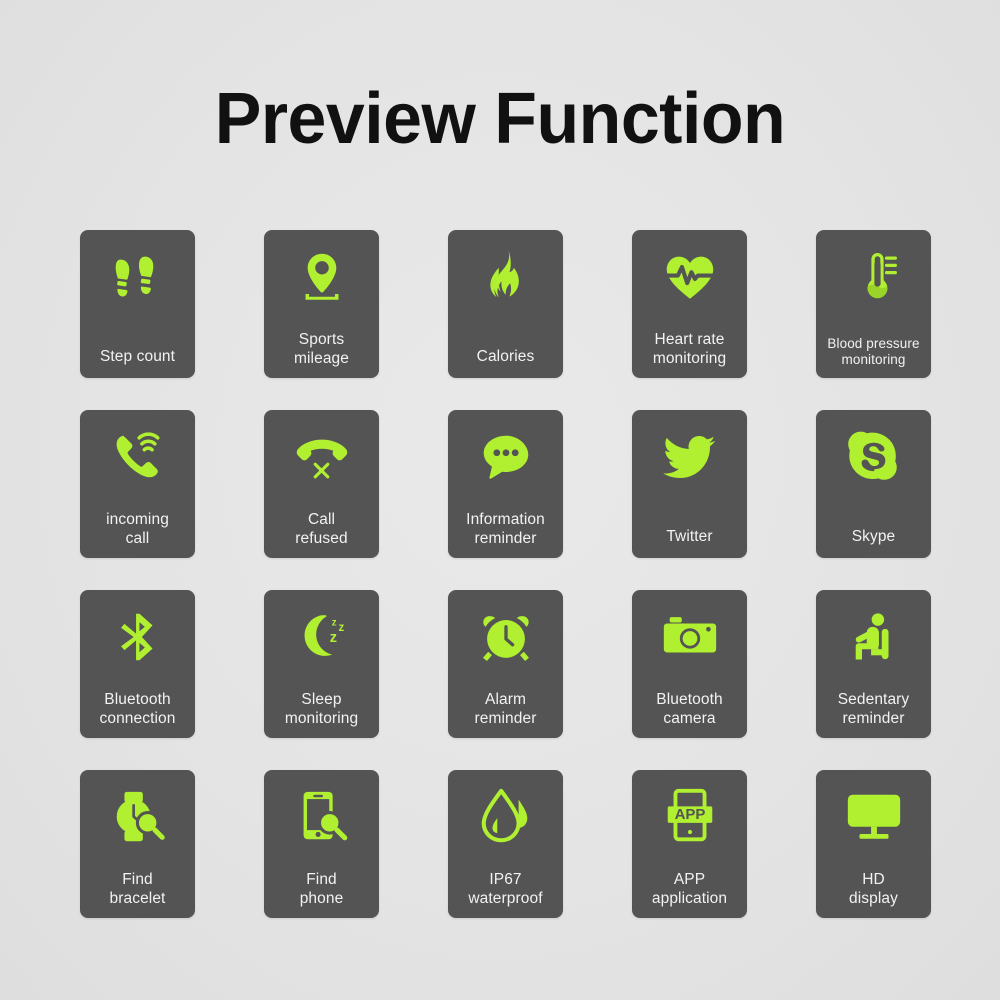 The height and width of the screenshot is (1000, 1000). I want to click on moon-sleep-icon: z z z, so click(322, 637).